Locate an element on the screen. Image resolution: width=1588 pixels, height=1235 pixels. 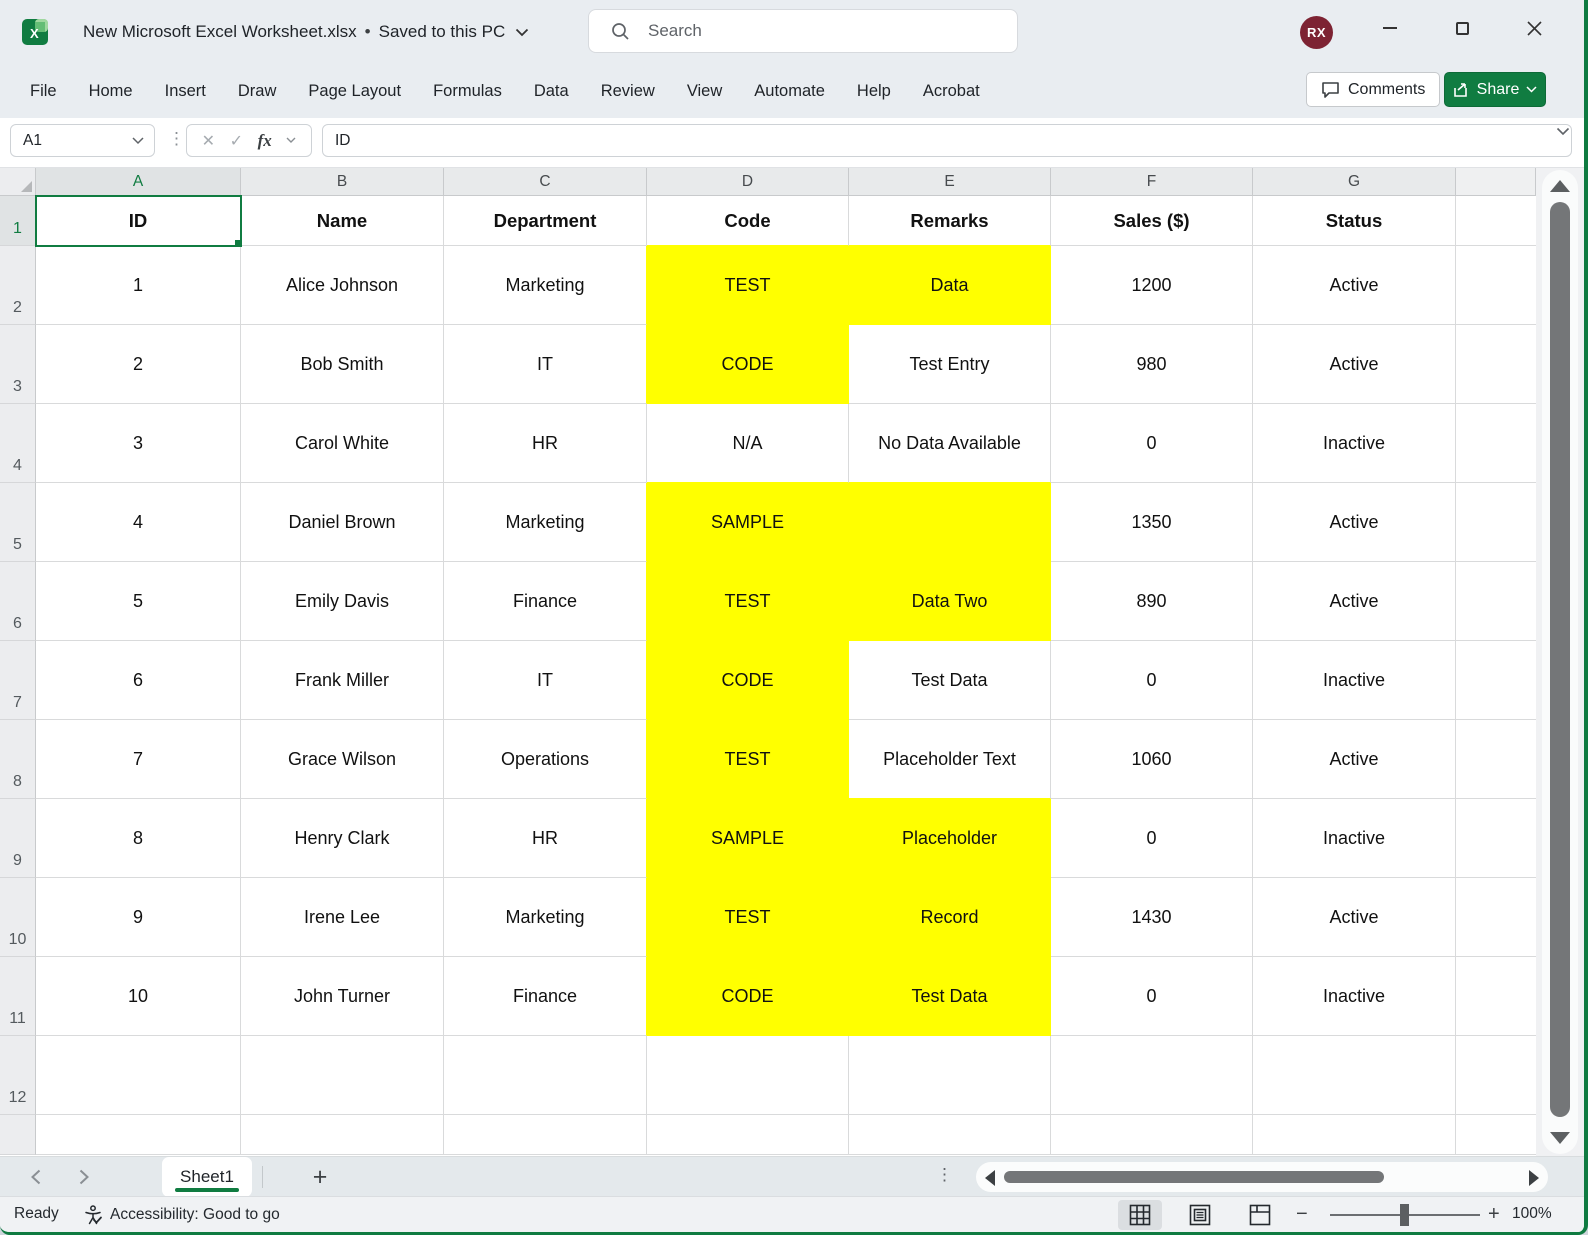
formula-bar-grip-icon: ⋮ is located at coordinates (176, 139).